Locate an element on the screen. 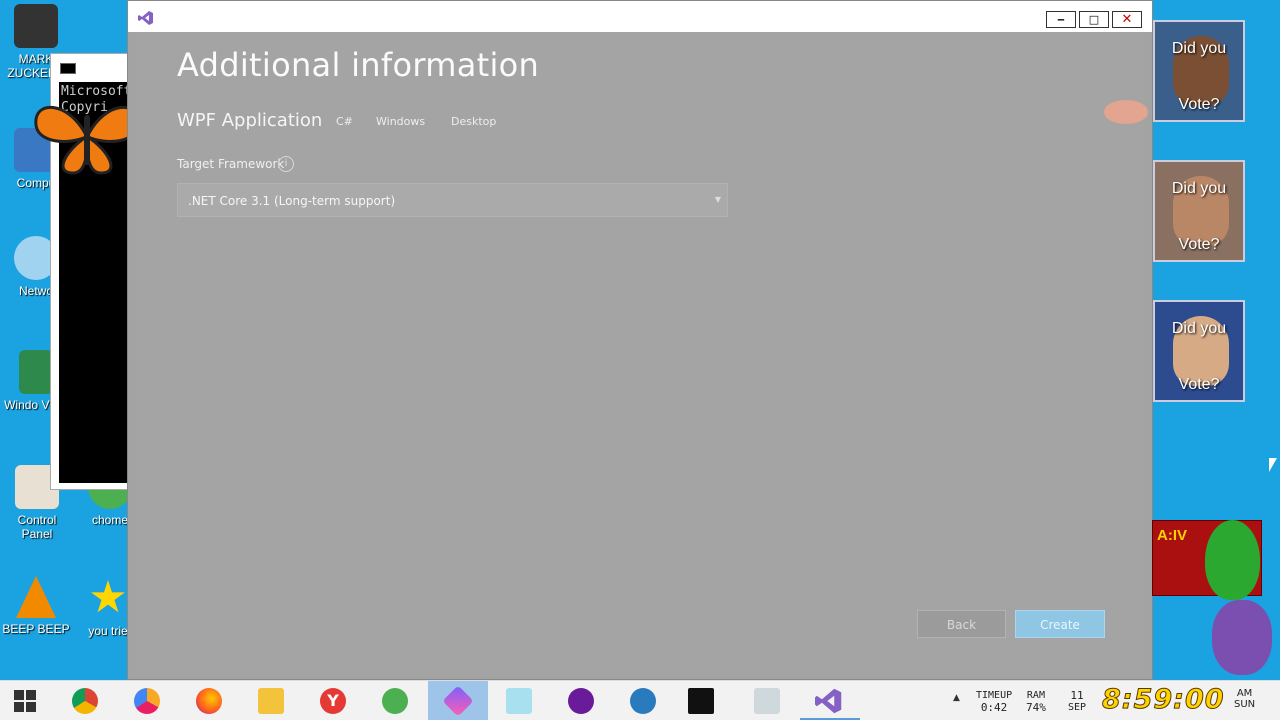 The image size is (1280, 720). chevron-down-icon: ▼ is located at coordinates (717, 199).